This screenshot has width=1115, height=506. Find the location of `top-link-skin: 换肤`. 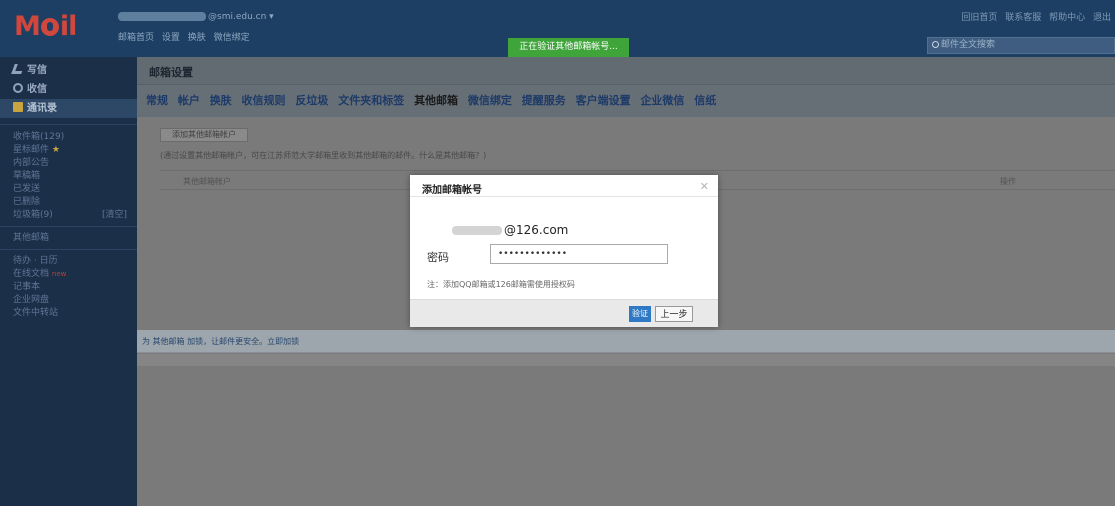

top-link-skin: 换肤 is located at coordinates (197, 38).